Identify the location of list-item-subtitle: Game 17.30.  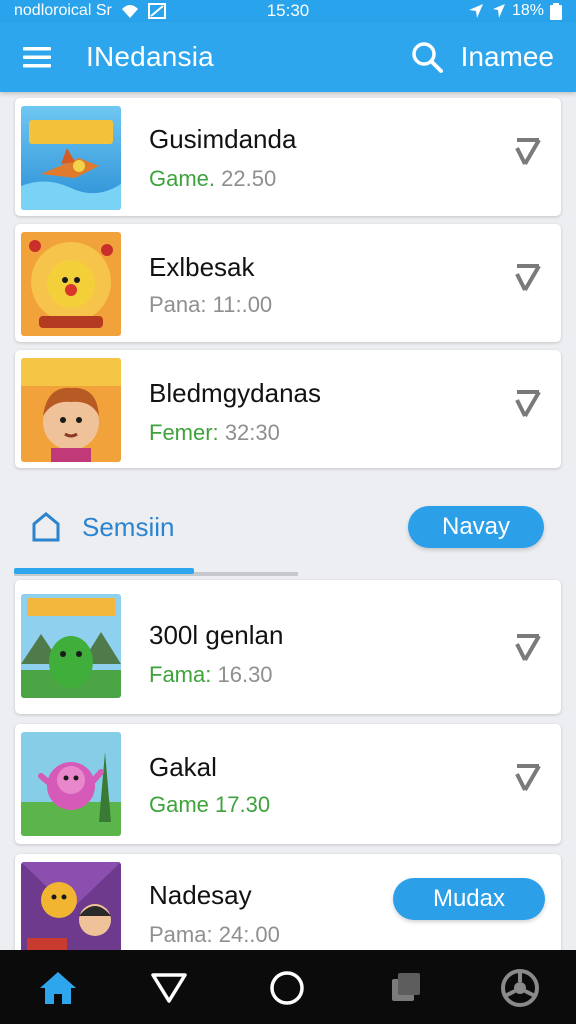
(209, 805).